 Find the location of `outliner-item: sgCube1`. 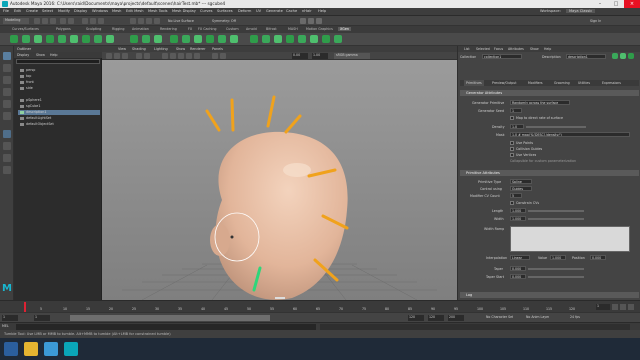

outliner-item: sgCube1 is located at coordinates (59, 106).